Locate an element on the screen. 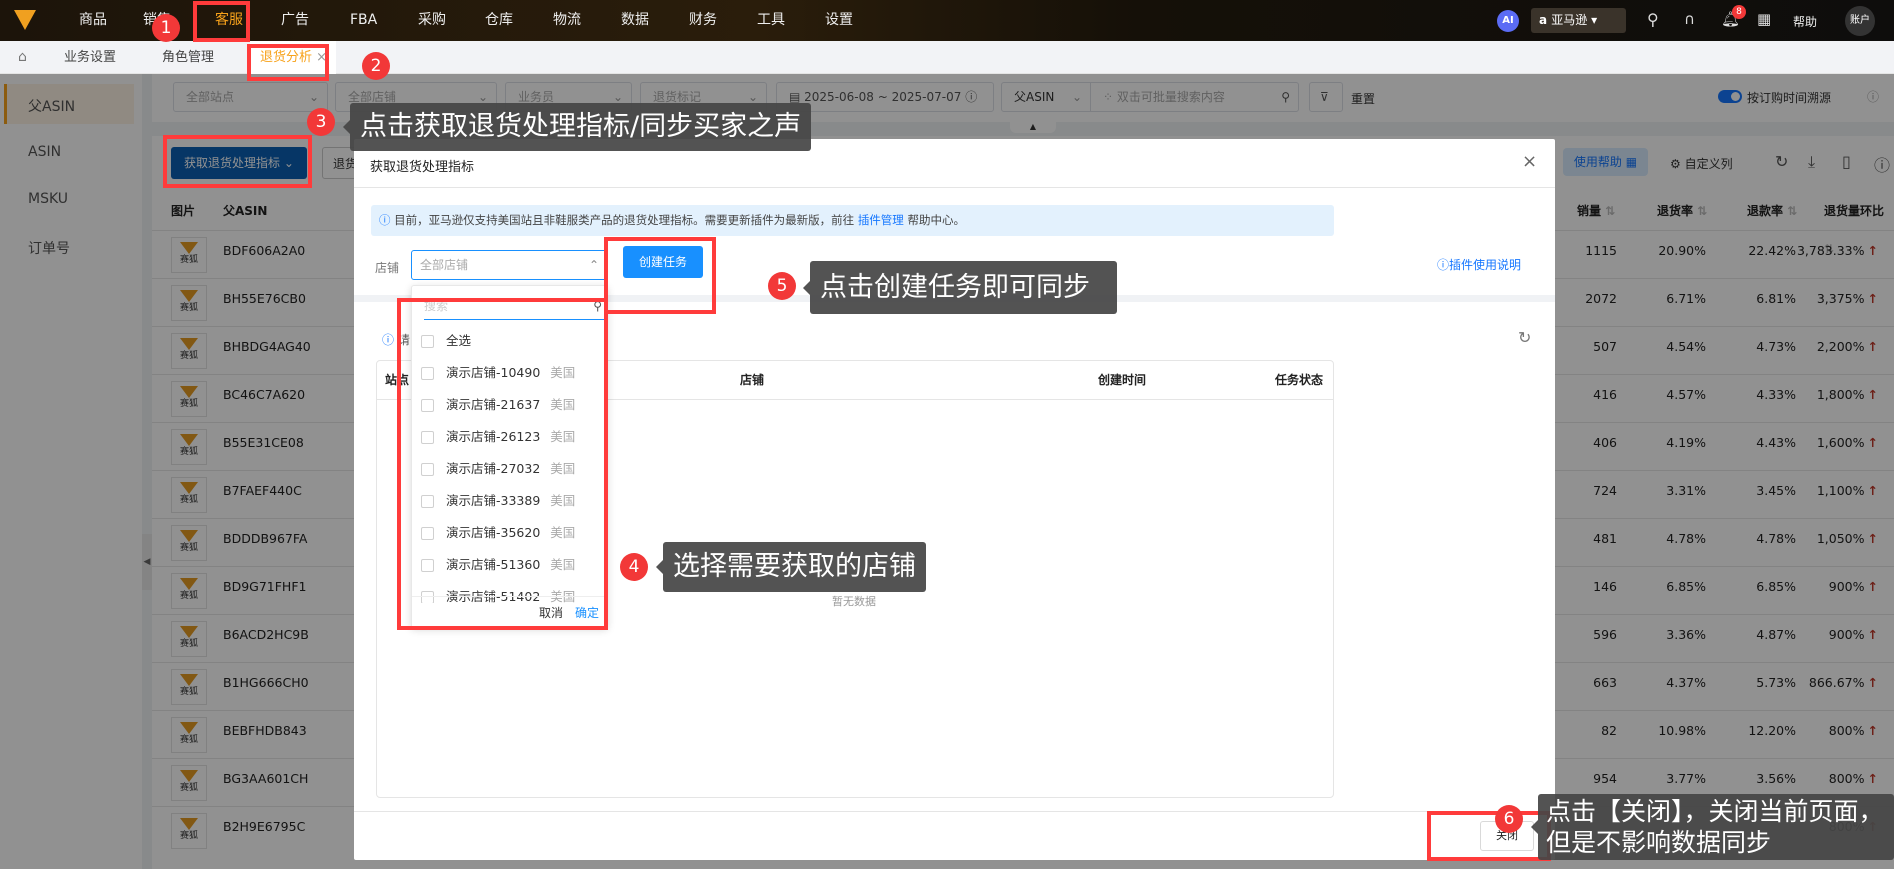 This screenshot has height=869, width=1894. refresh-icon: ↻ is located at coordinates (1524, 337).